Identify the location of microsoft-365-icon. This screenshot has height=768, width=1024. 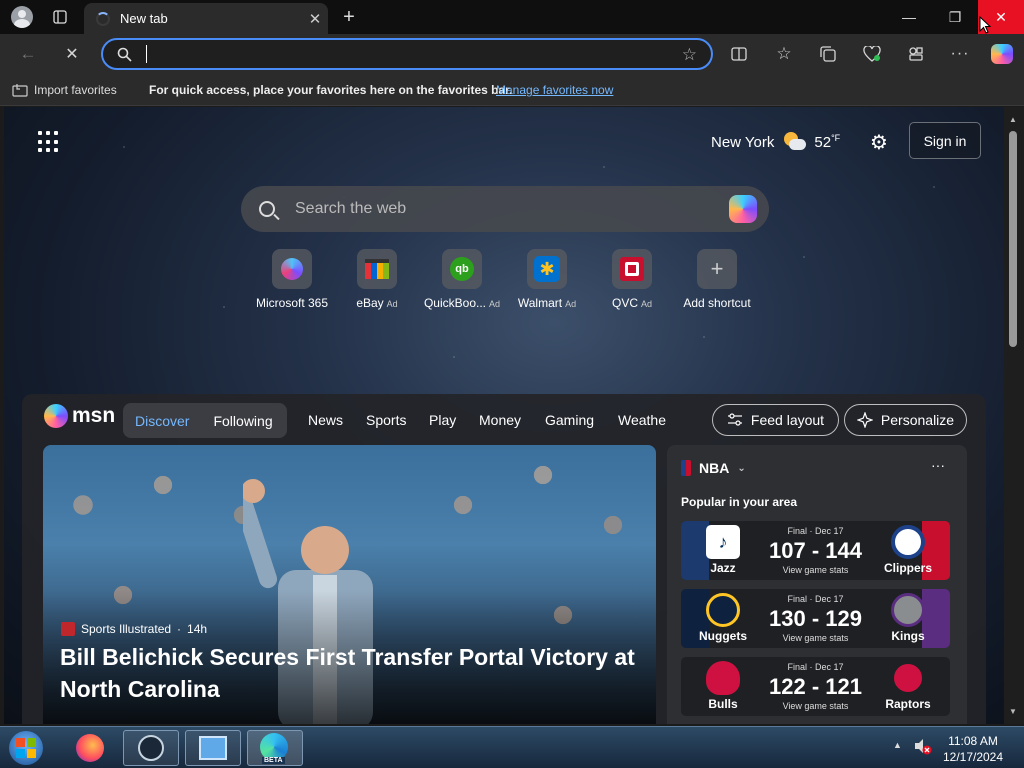
(292, 269).